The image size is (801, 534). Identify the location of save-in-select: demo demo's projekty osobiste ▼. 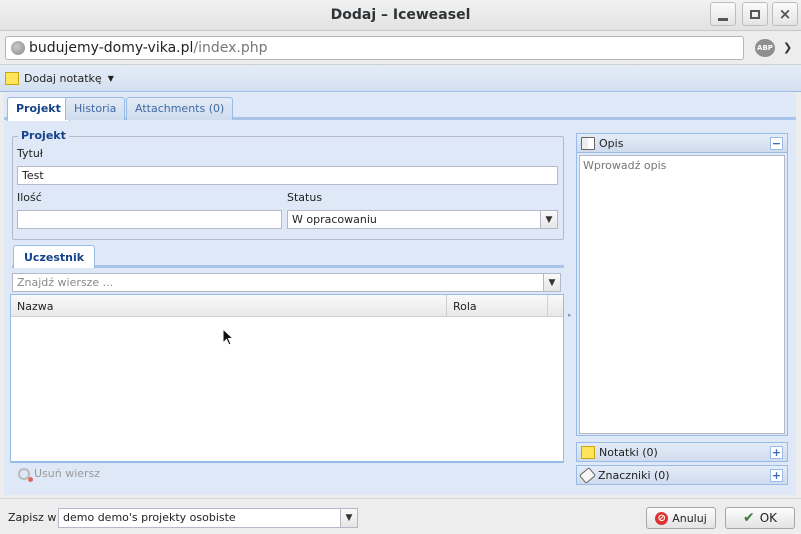
(208, 518).